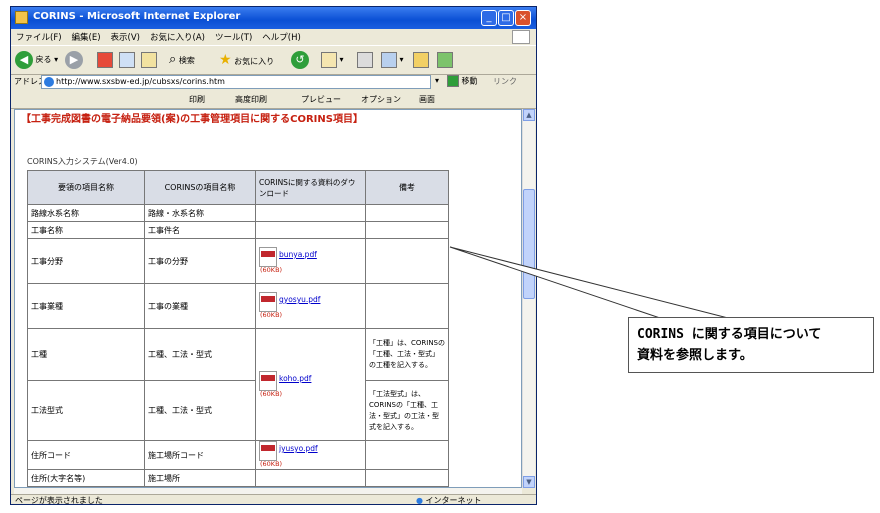 Image resolution: width=880 pixels, height=513 pixels. What do you see at coordinates (695, 355) in the screenshot?
I see `callout-line-2: 資料を参照します。` at bounding box center [695, 355].